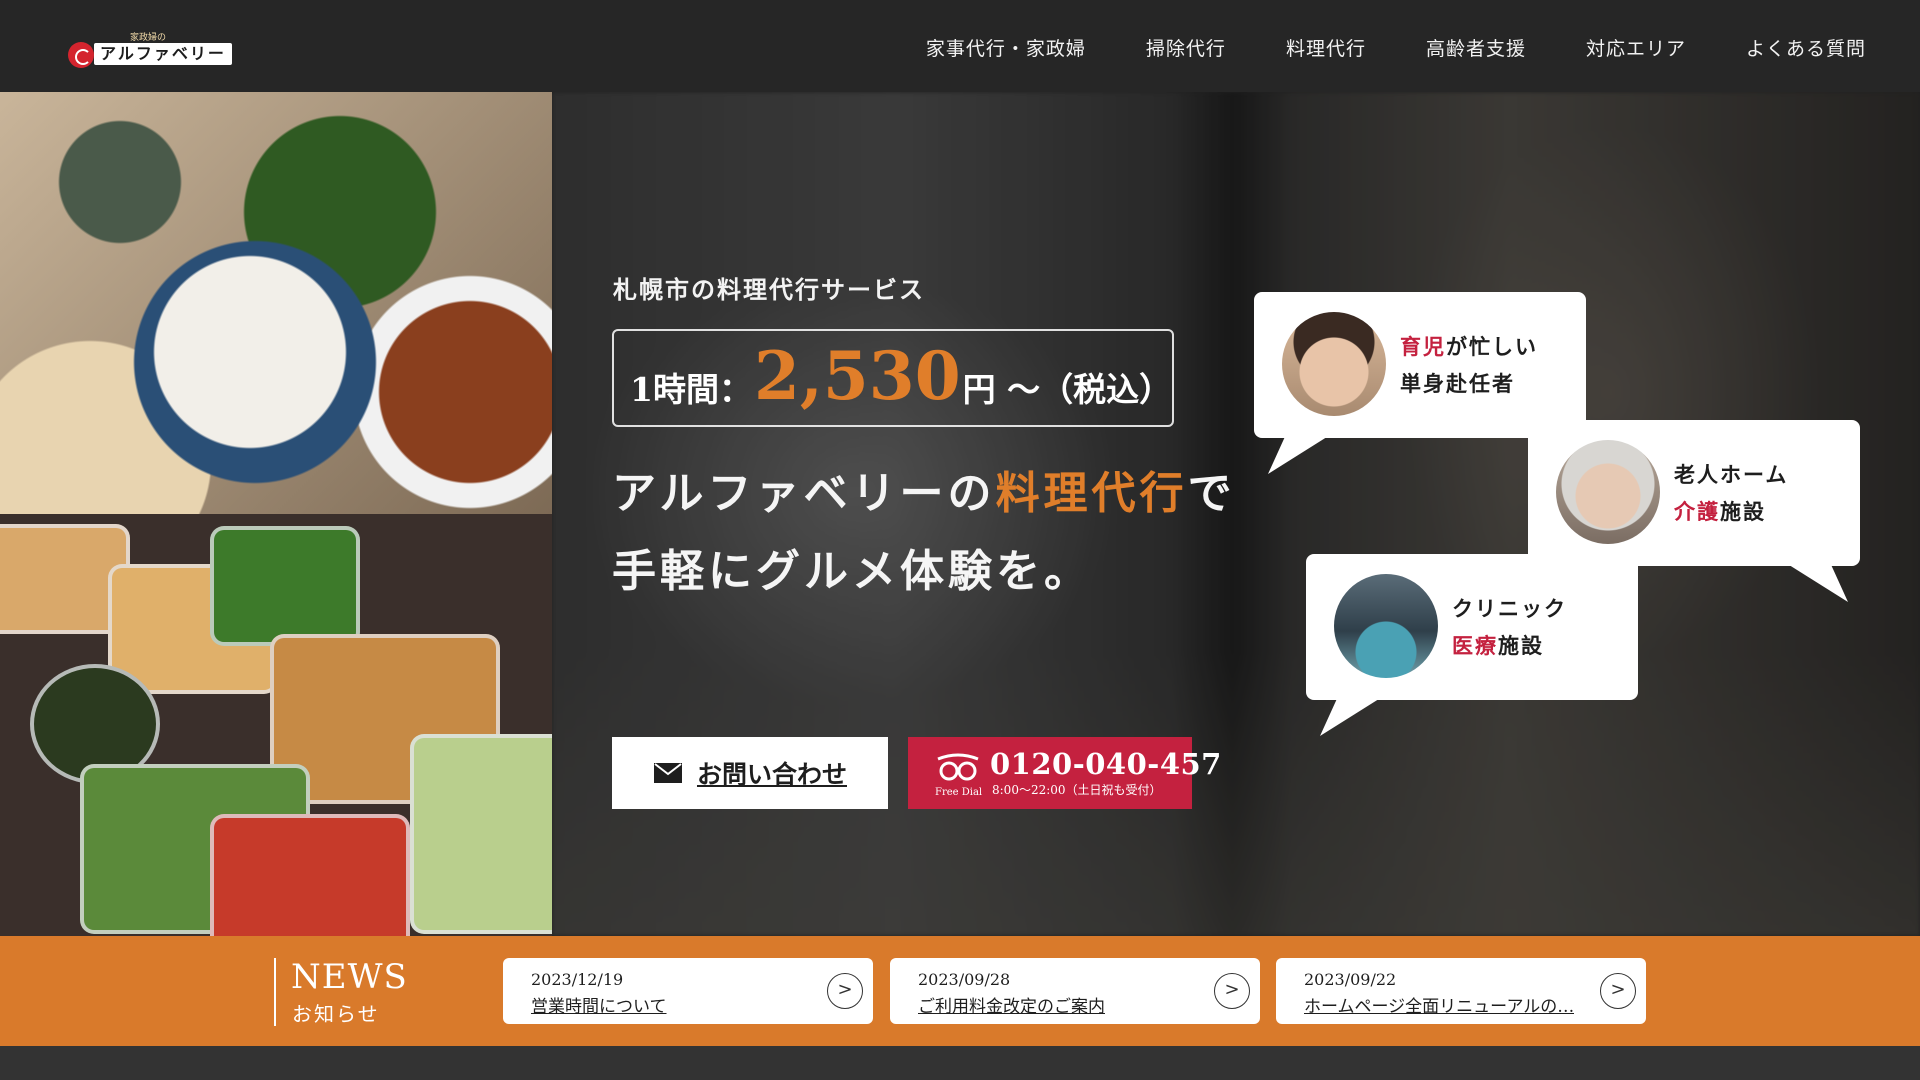 Image resolution: width=1920 pixels, height=1080 pixels. Describe the element at coordinates (1636, 47) in the screenshot. I see `nav-service-area: 対応エリア` at that location.